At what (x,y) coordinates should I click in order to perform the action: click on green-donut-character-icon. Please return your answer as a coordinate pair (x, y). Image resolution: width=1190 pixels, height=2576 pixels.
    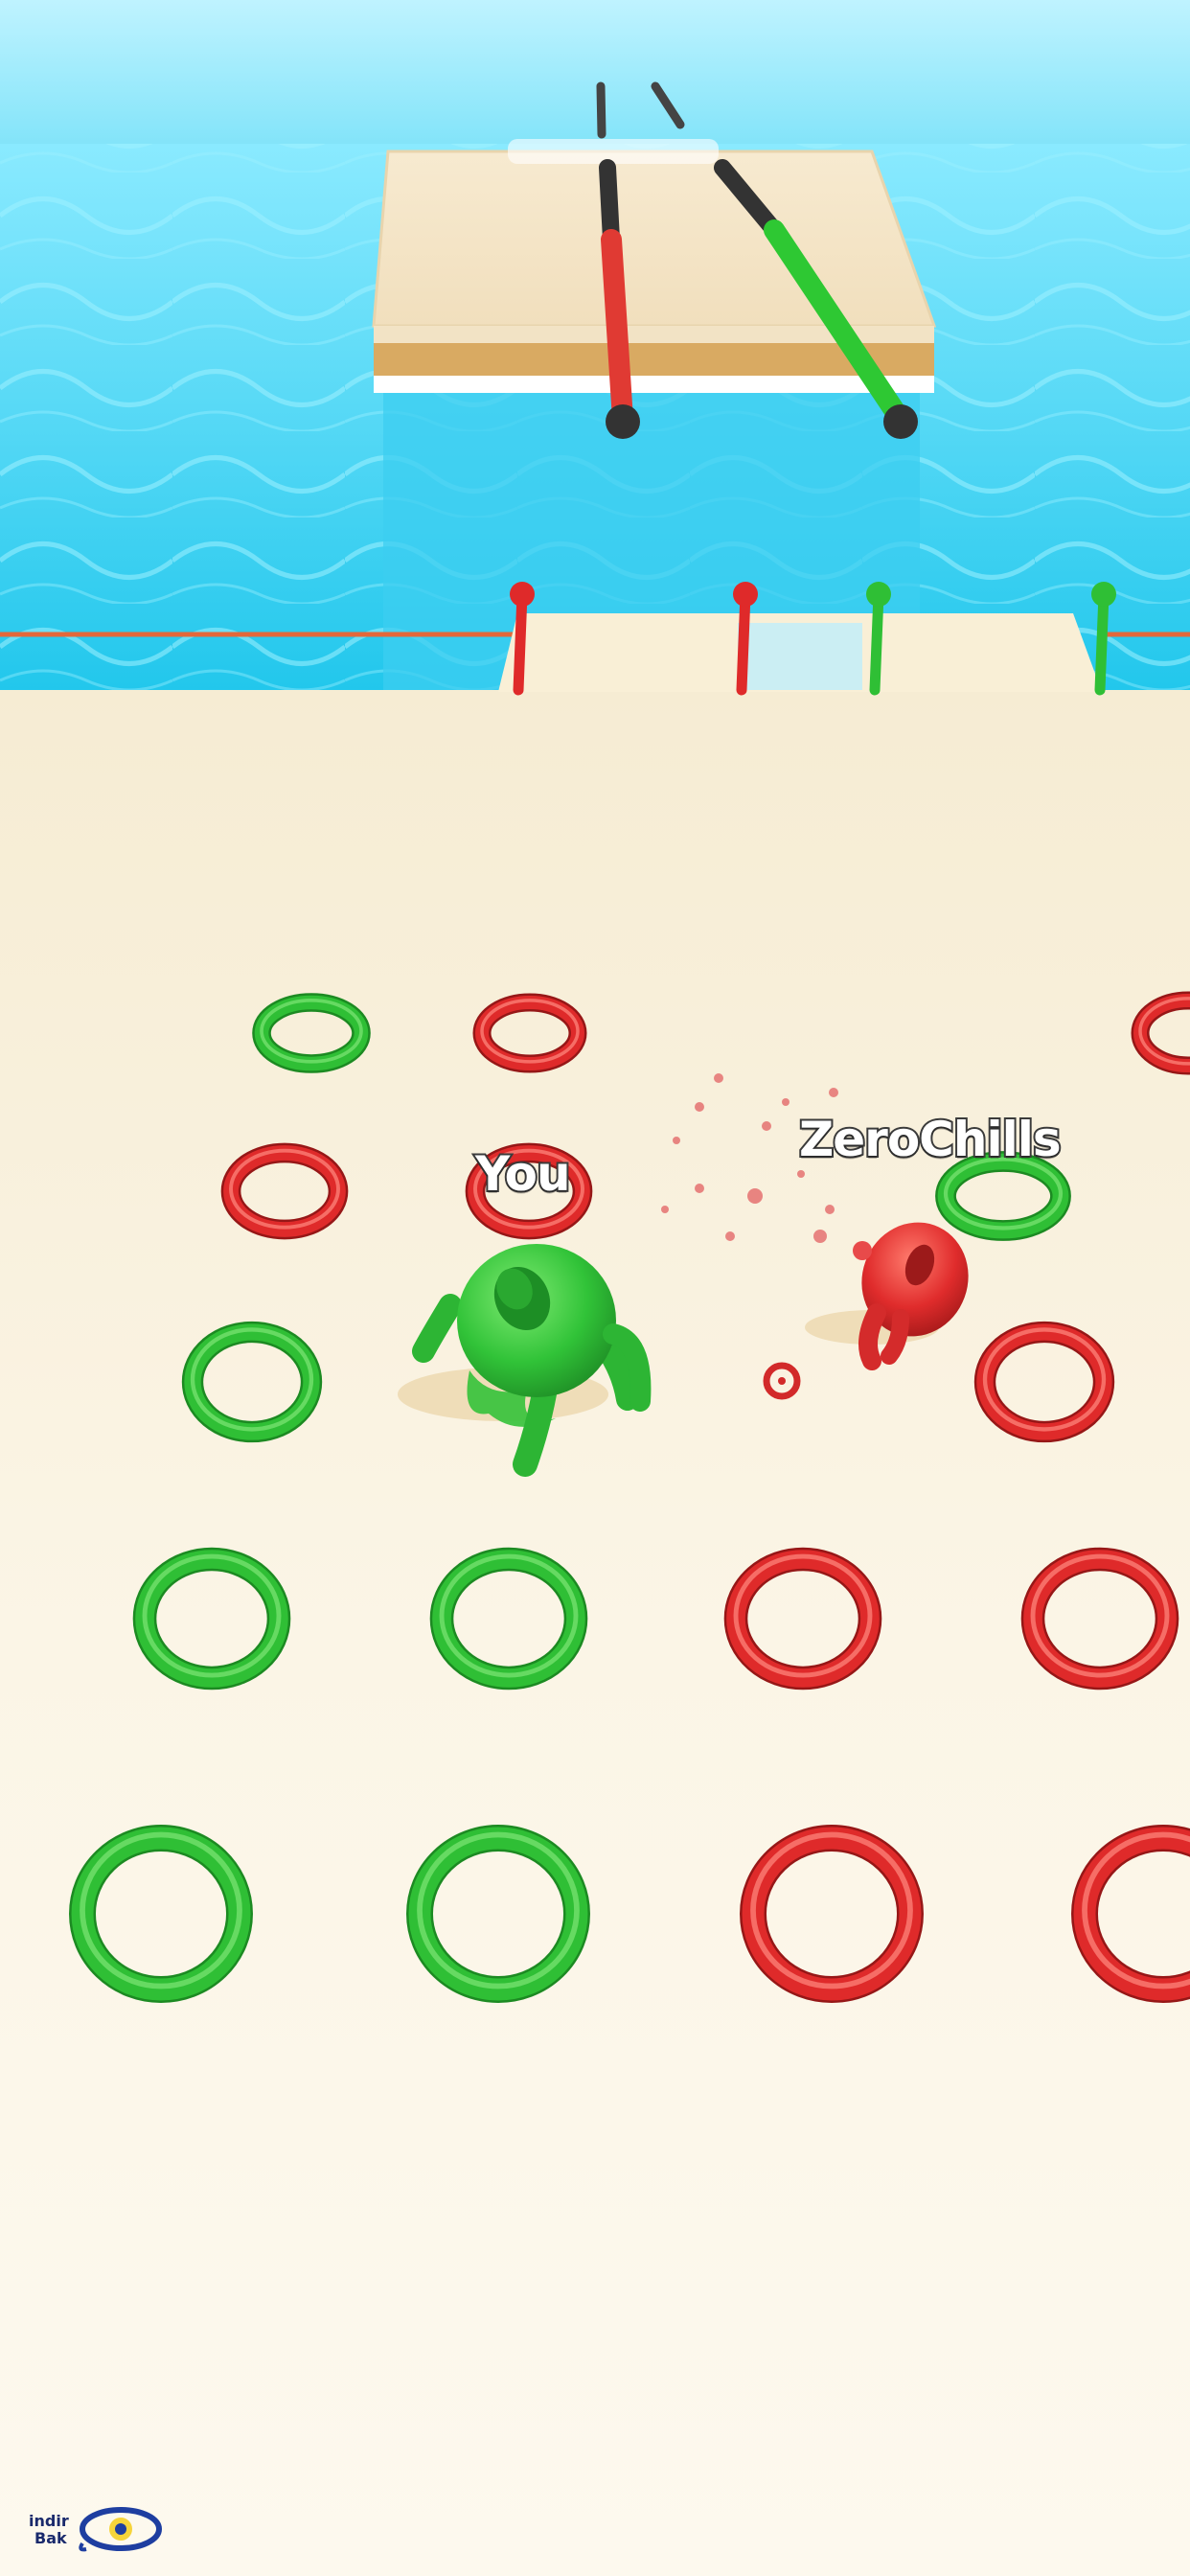
    Looking at the image, I should click on (525, 1360).